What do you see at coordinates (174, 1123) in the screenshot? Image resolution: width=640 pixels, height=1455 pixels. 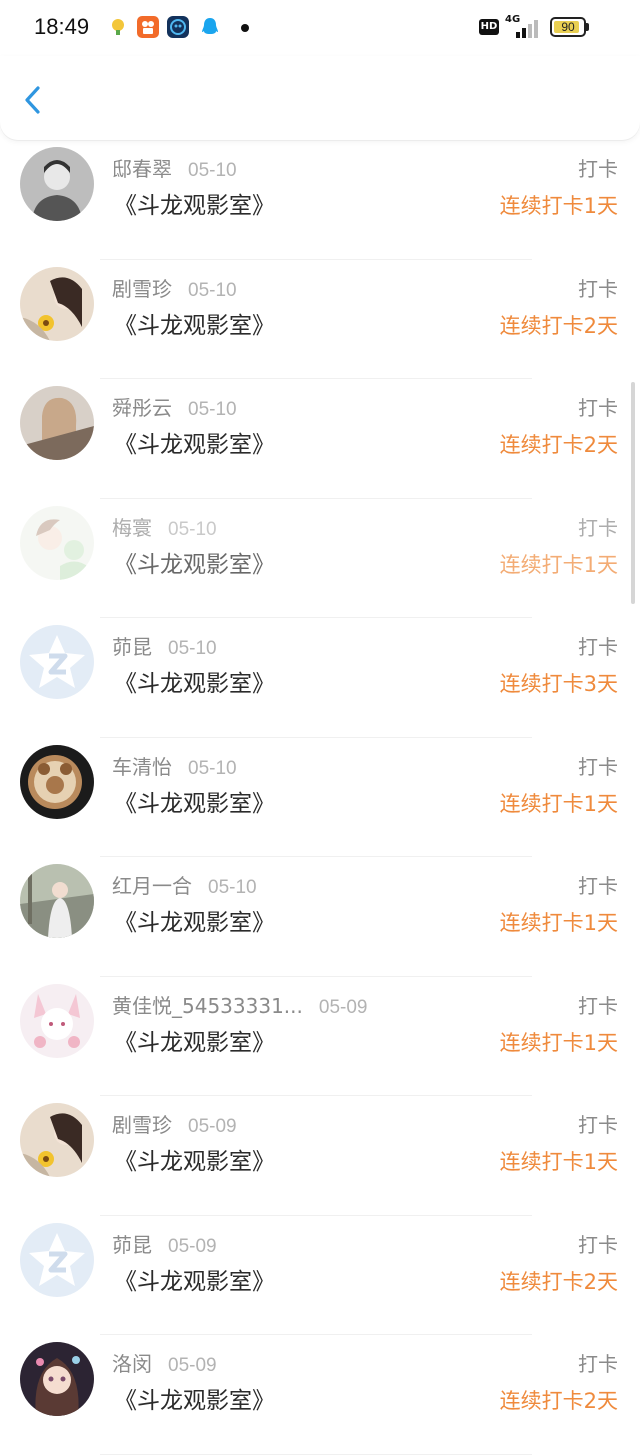 I see `user-name: 剧雪珍 05-09` at bounding box center [174, 1123].